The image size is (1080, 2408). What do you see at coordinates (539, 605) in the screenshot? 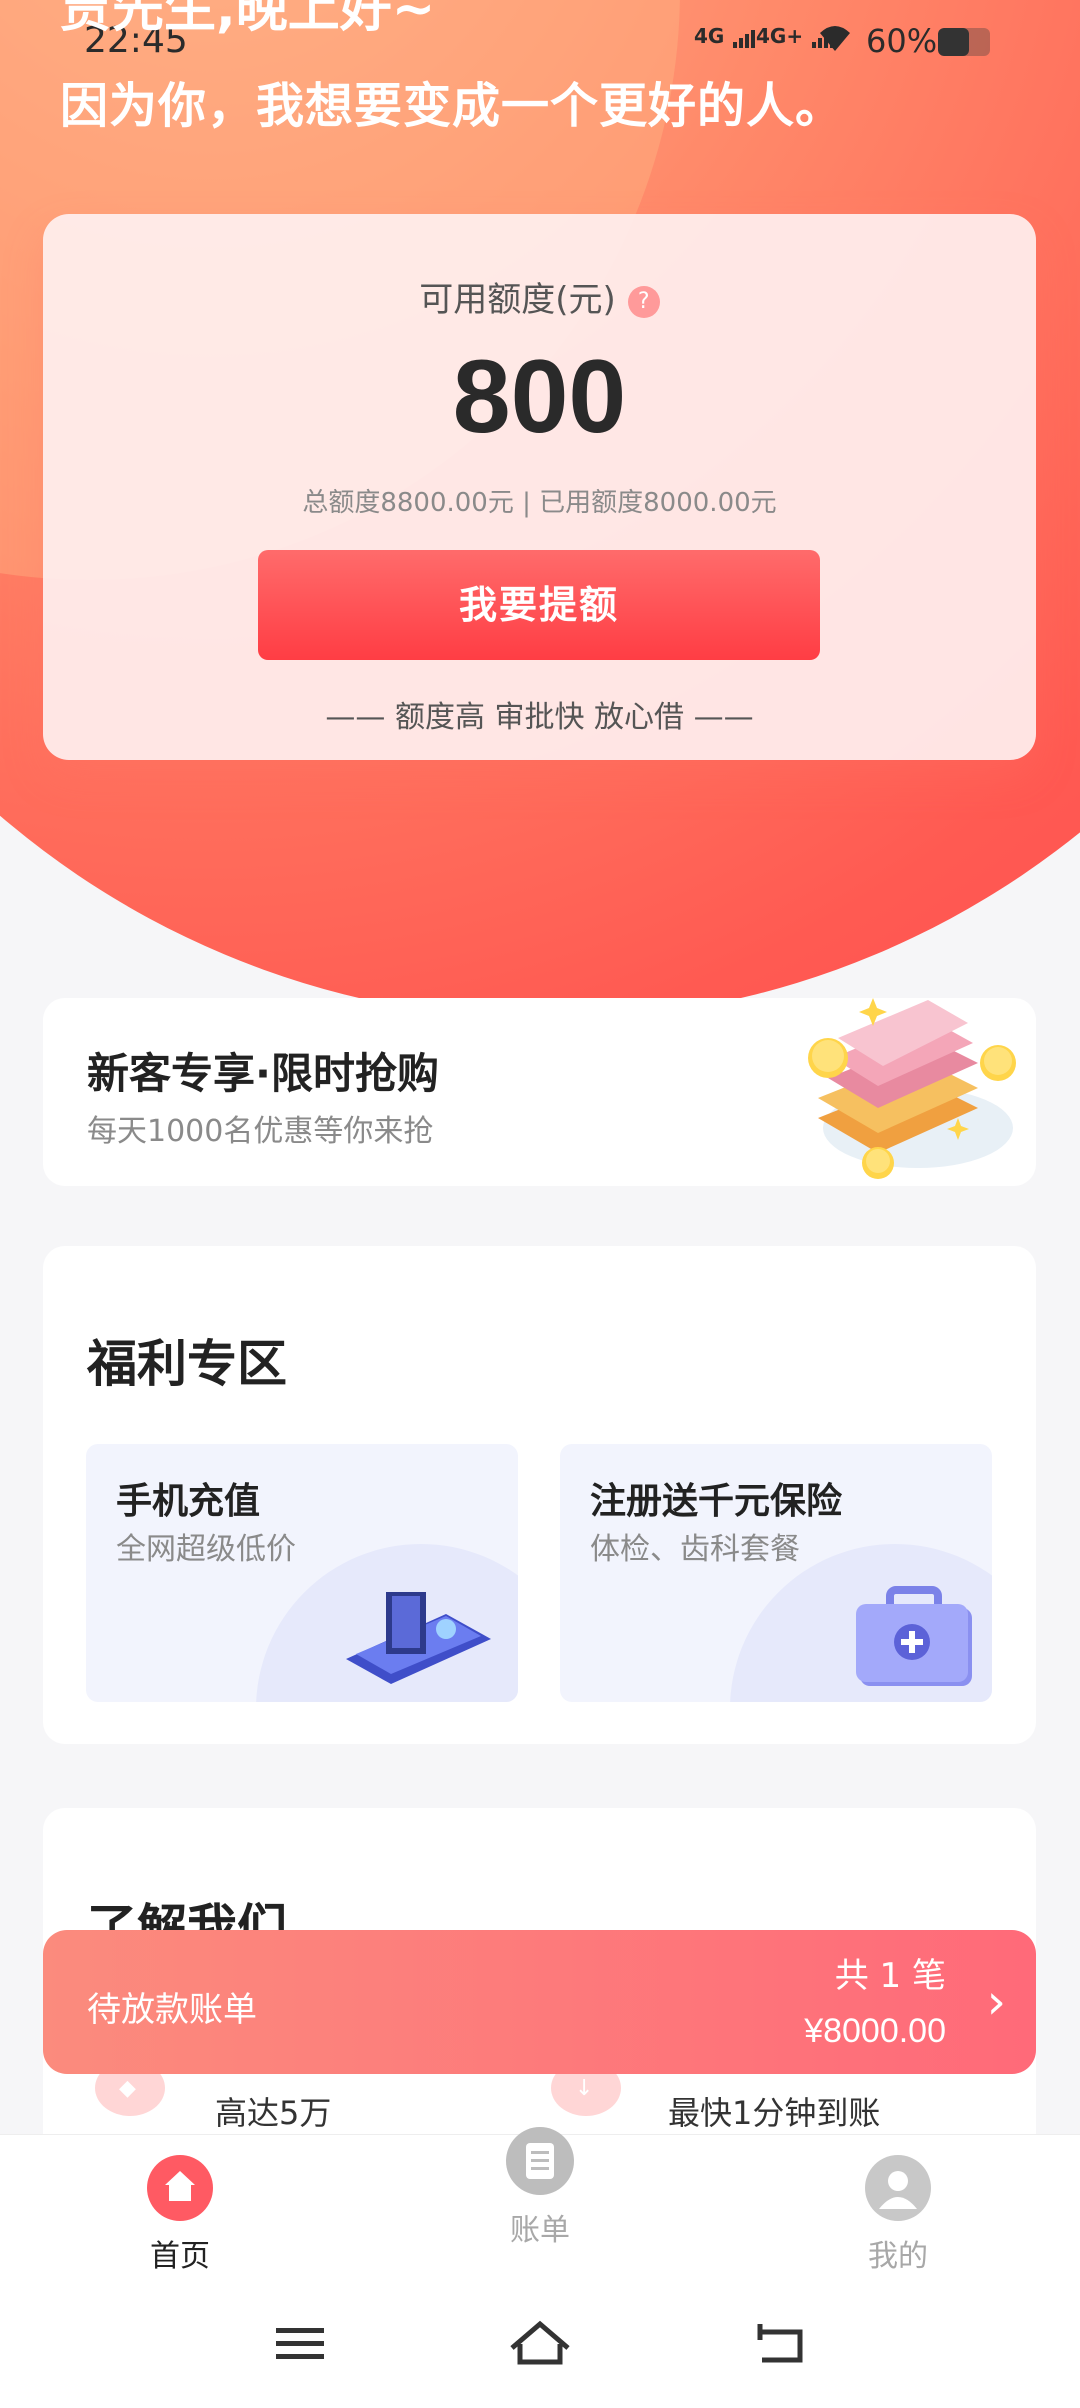
I see `raise-limit-button: 我要提额` at bounding box center [539, 605].